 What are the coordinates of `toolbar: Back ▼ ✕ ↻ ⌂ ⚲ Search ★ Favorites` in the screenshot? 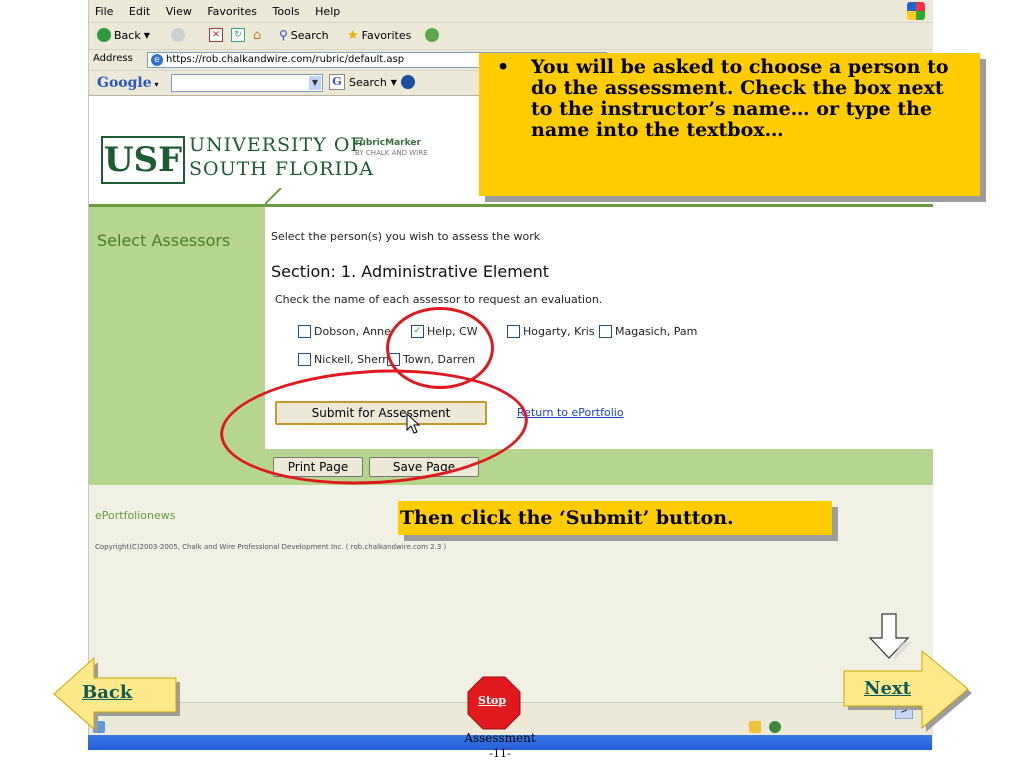 It's located at (511, 36).